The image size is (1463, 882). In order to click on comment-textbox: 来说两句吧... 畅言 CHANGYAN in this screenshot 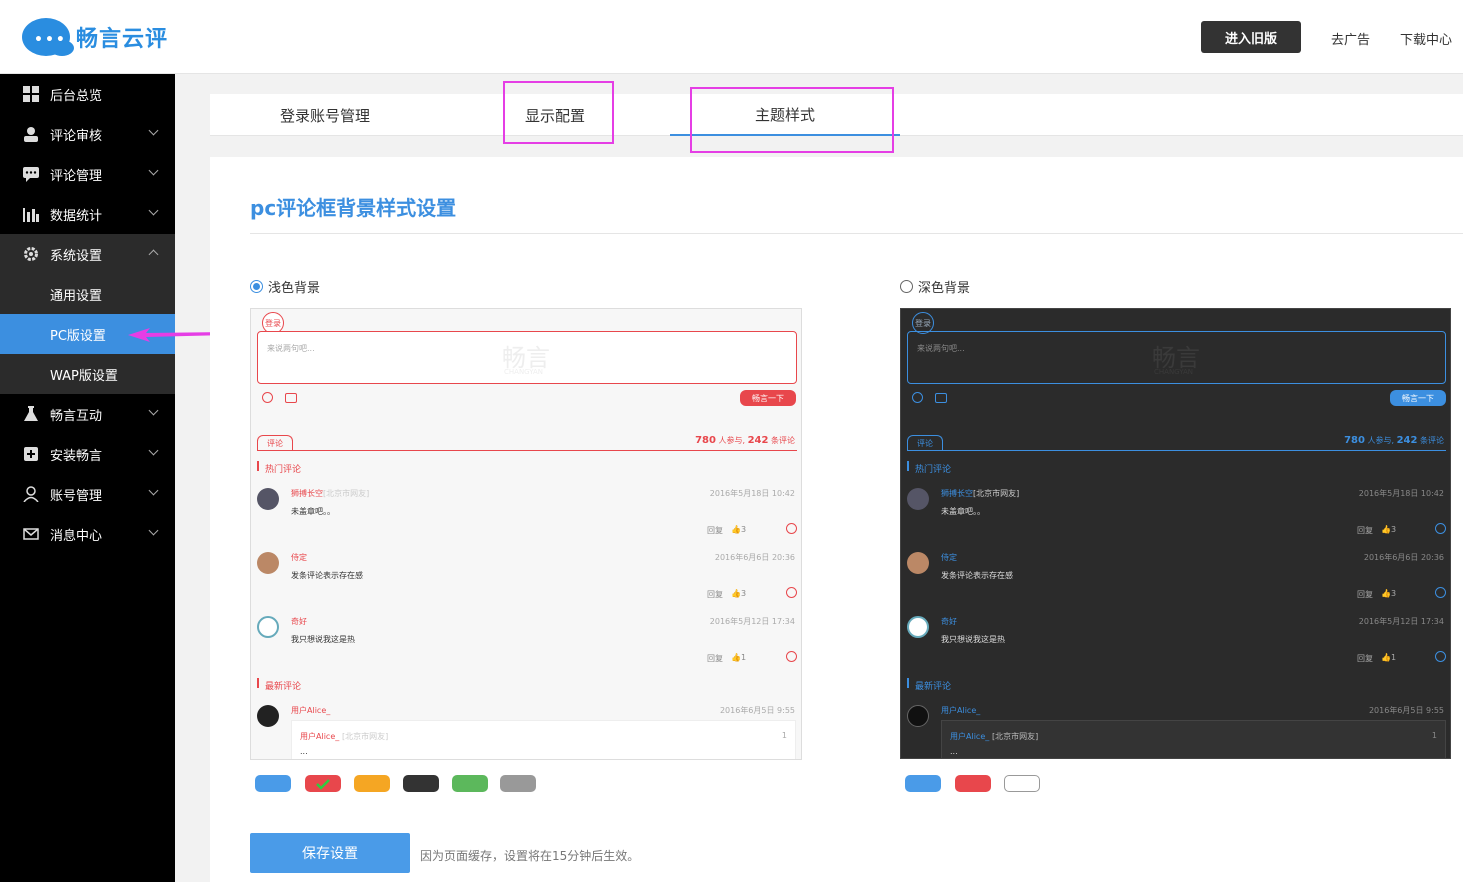, I will do `click(527, 357)`.